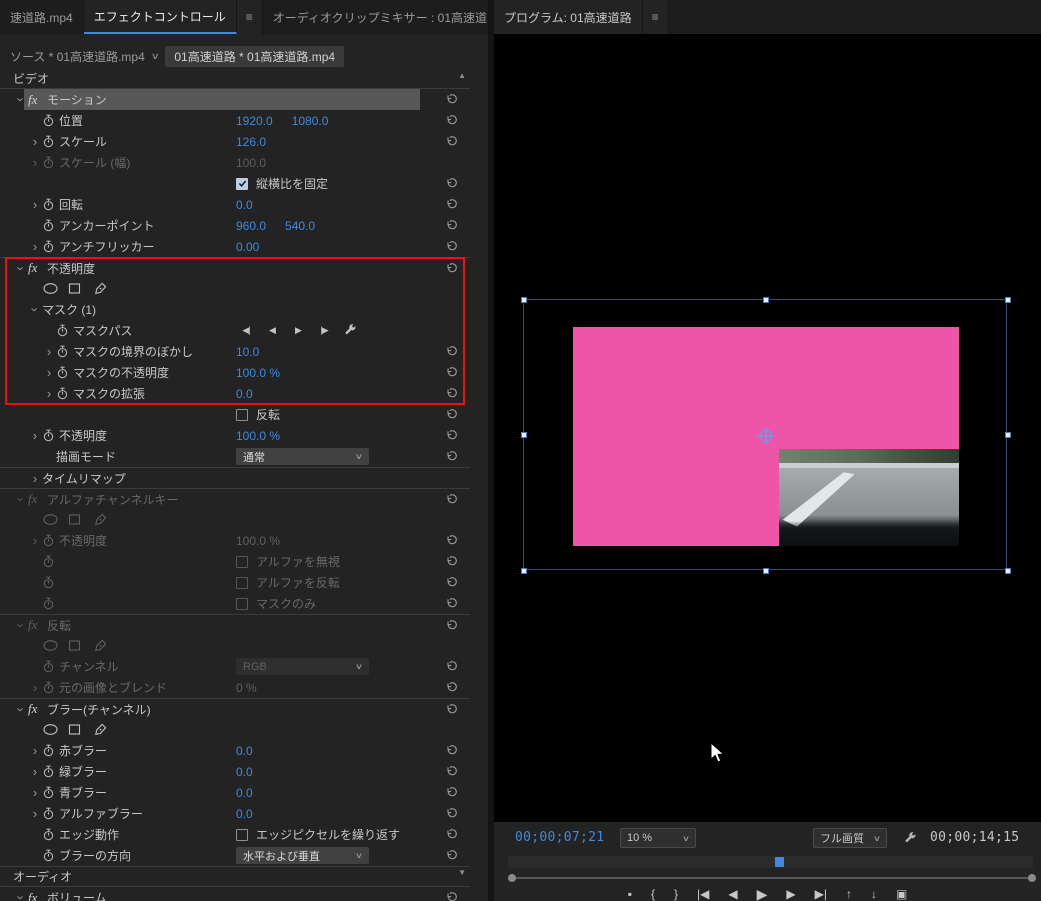 Image resolution: width=1041 pixels, height=901 pixels. I want to click on playback-quality-select: フル画質 ∨, so click(850, 838).